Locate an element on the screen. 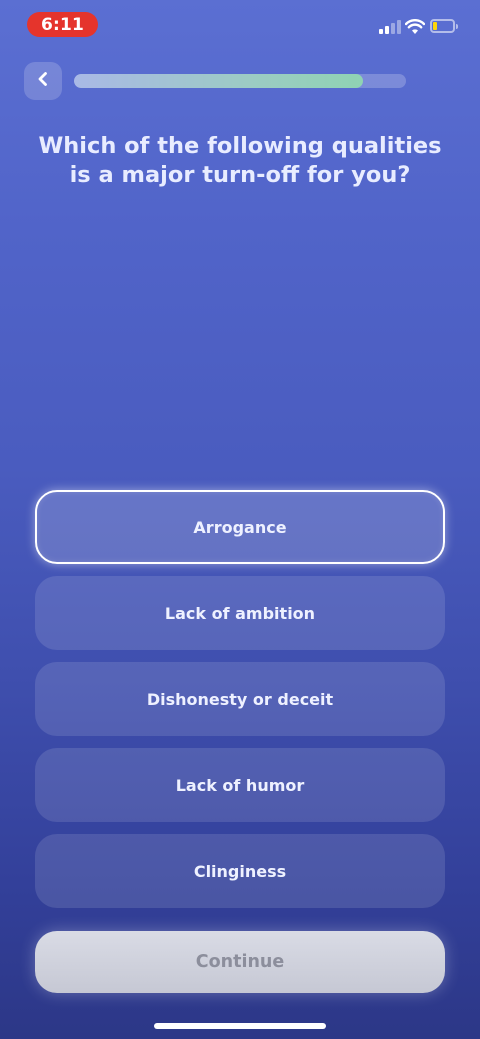 Image resolution: width=480 pixels, height=1039 pixels. option-label: Clinginess is located at coordinates (240, 871).